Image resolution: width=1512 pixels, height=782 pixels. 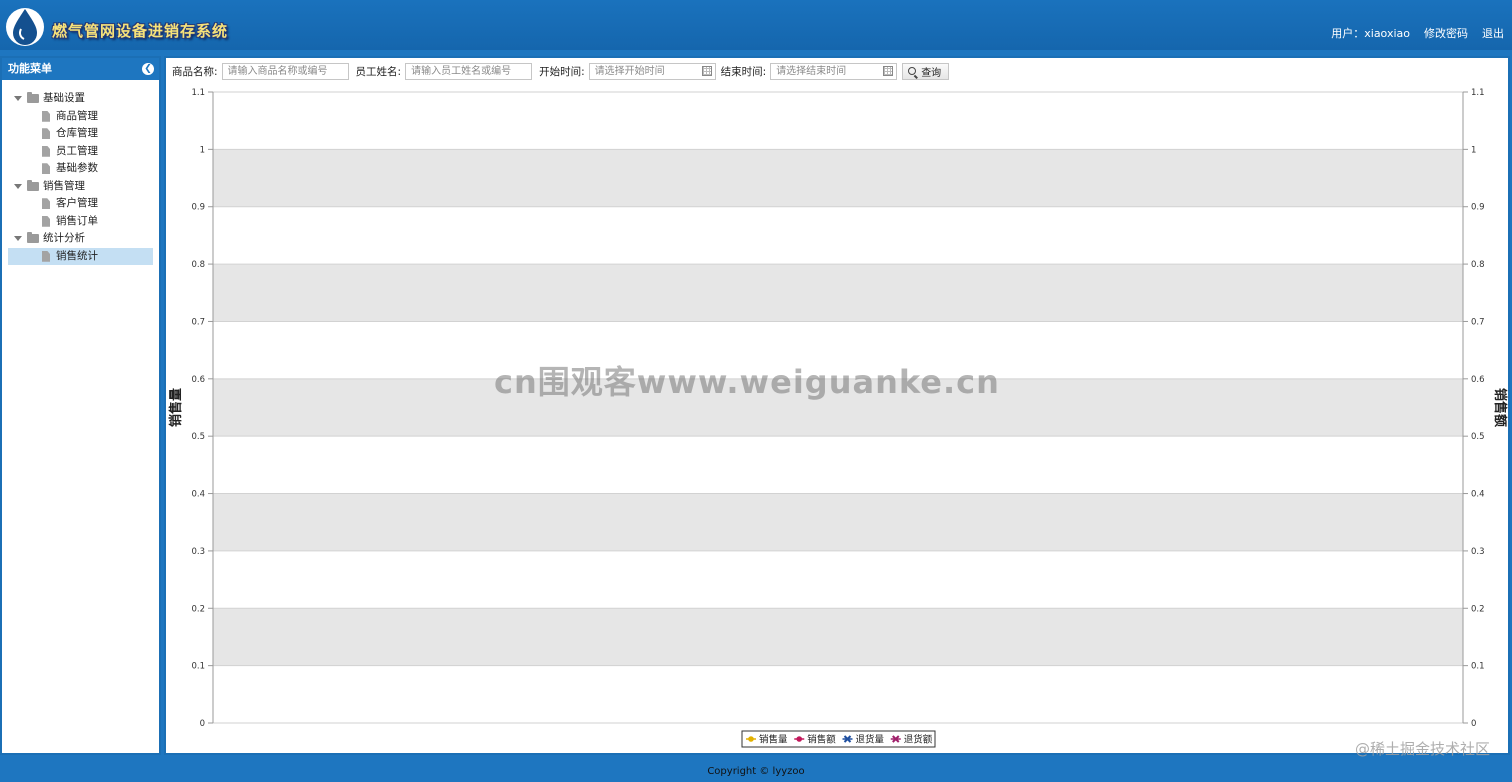 I want to click on sidebar-item-sales-statistics: 销售统计, so click(x=80, y=256).